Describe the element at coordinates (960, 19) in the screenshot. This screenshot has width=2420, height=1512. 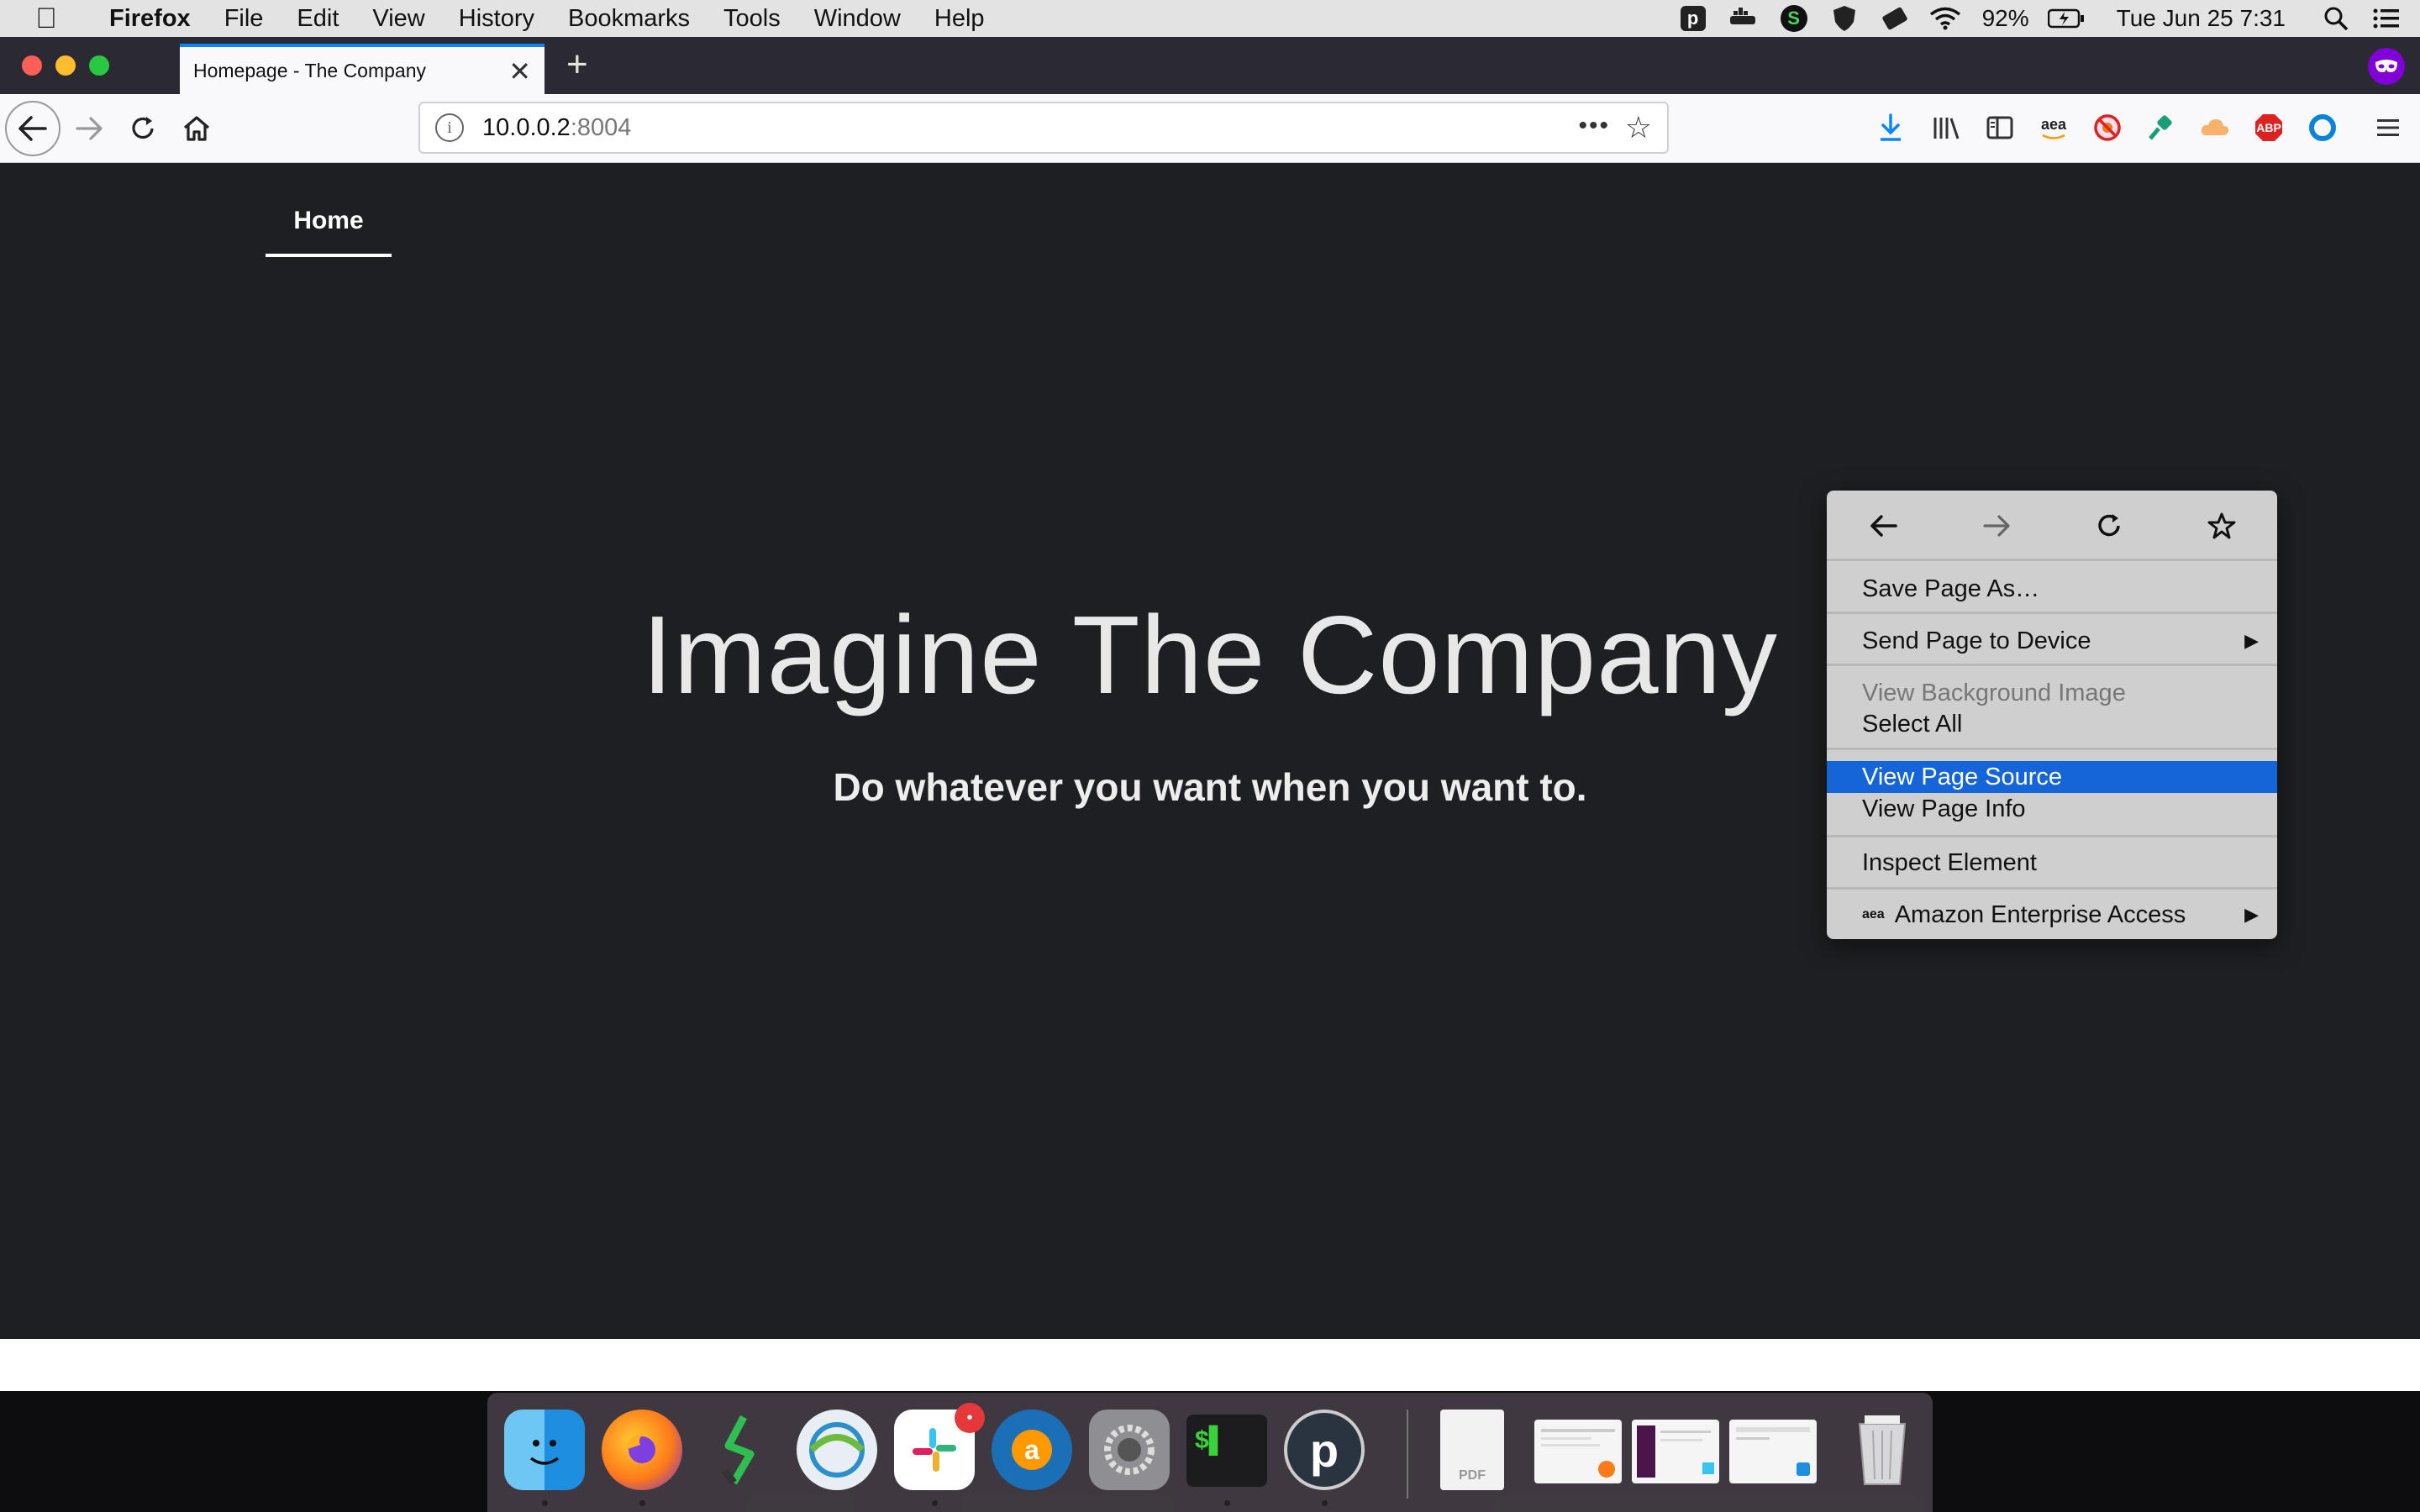
I see `menu-help: Help` at that location.